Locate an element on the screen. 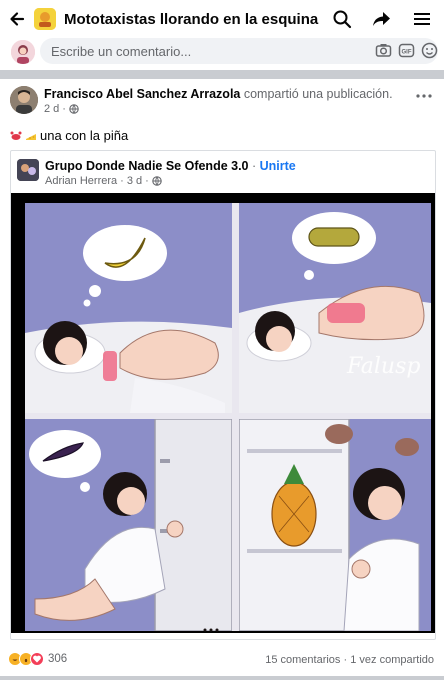  join-group-link: Unirte is located at coordinates (278, 166).